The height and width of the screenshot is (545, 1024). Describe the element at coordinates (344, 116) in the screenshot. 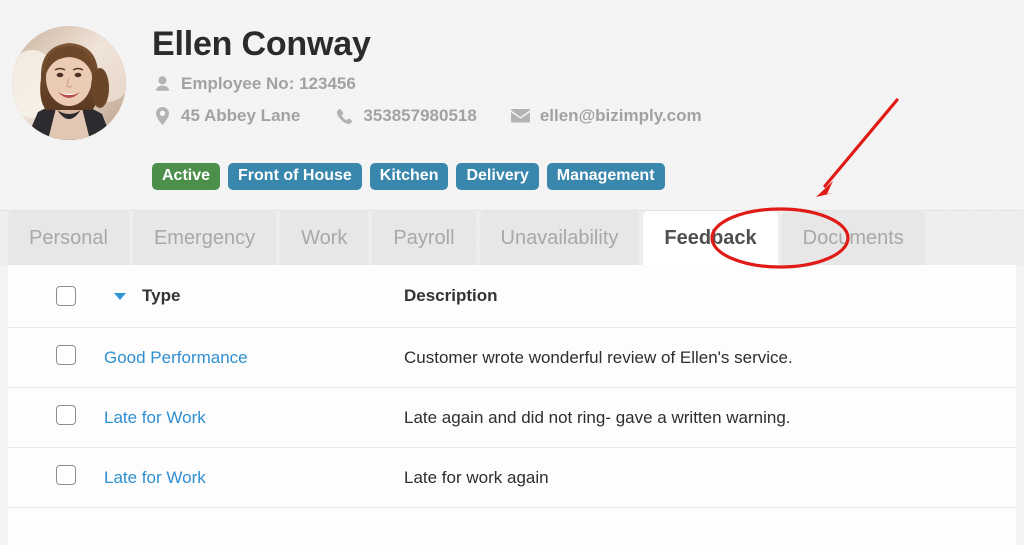

I see `phone-icon` at that location.